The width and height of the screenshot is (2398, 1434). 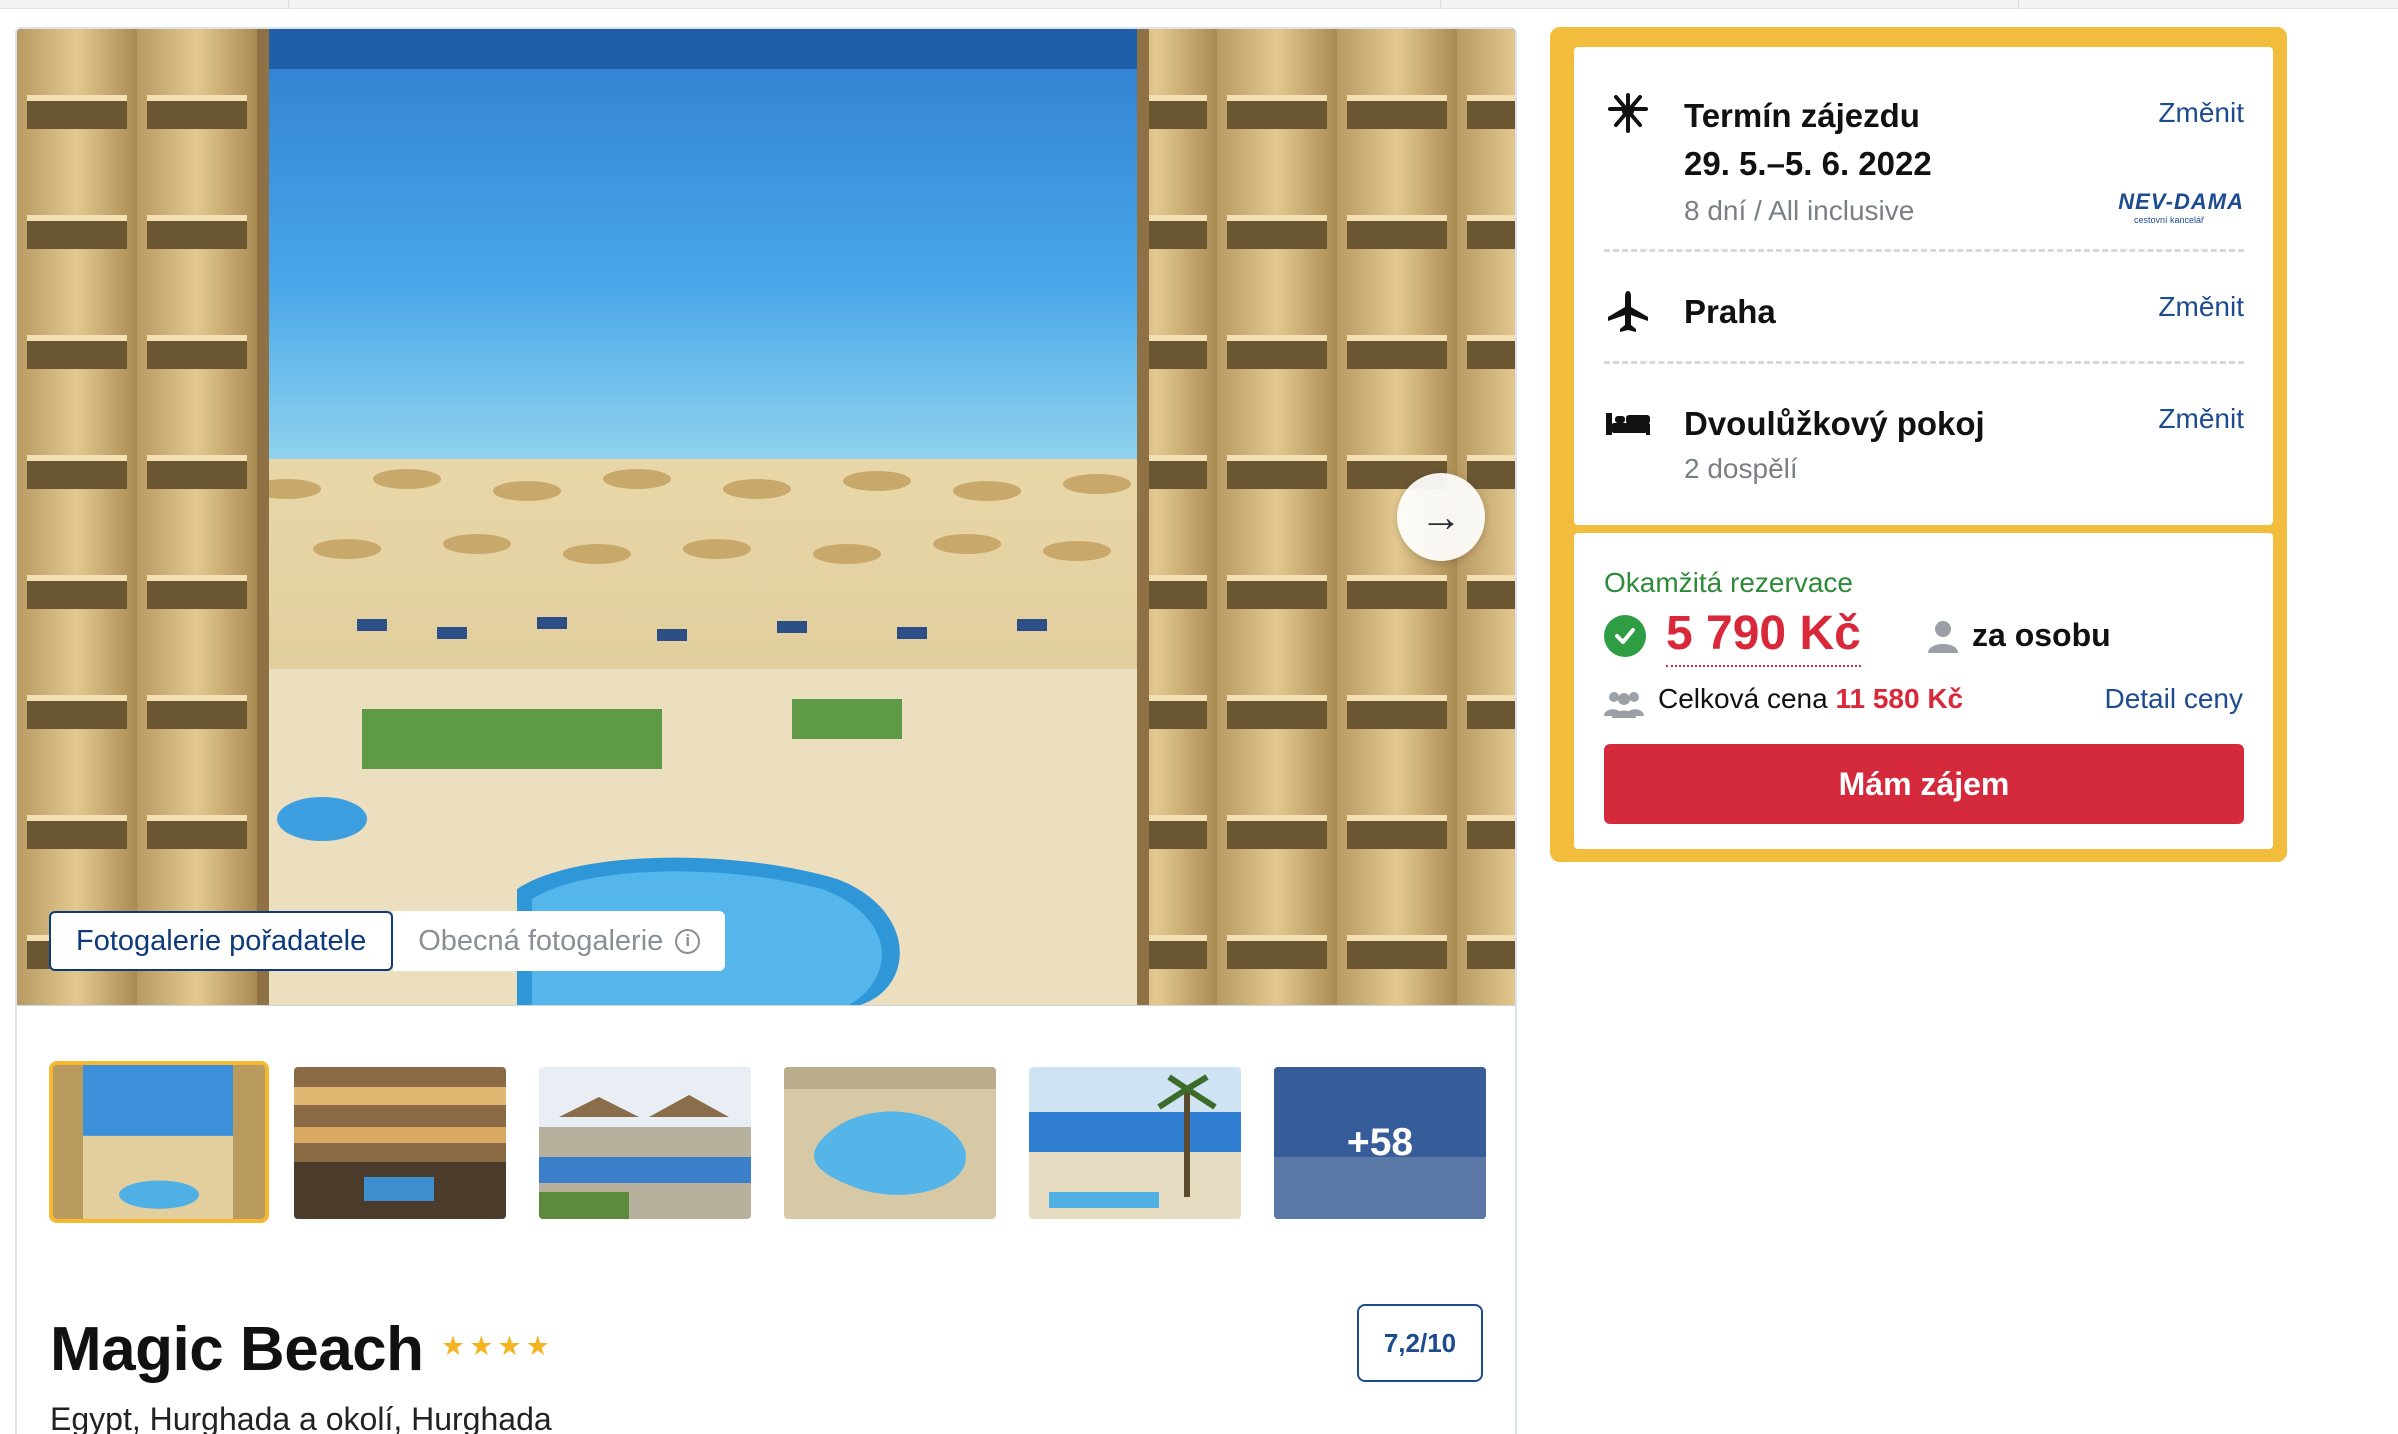 I want to click on interest-button: Mám zájem, so click(x=1924, y=784).